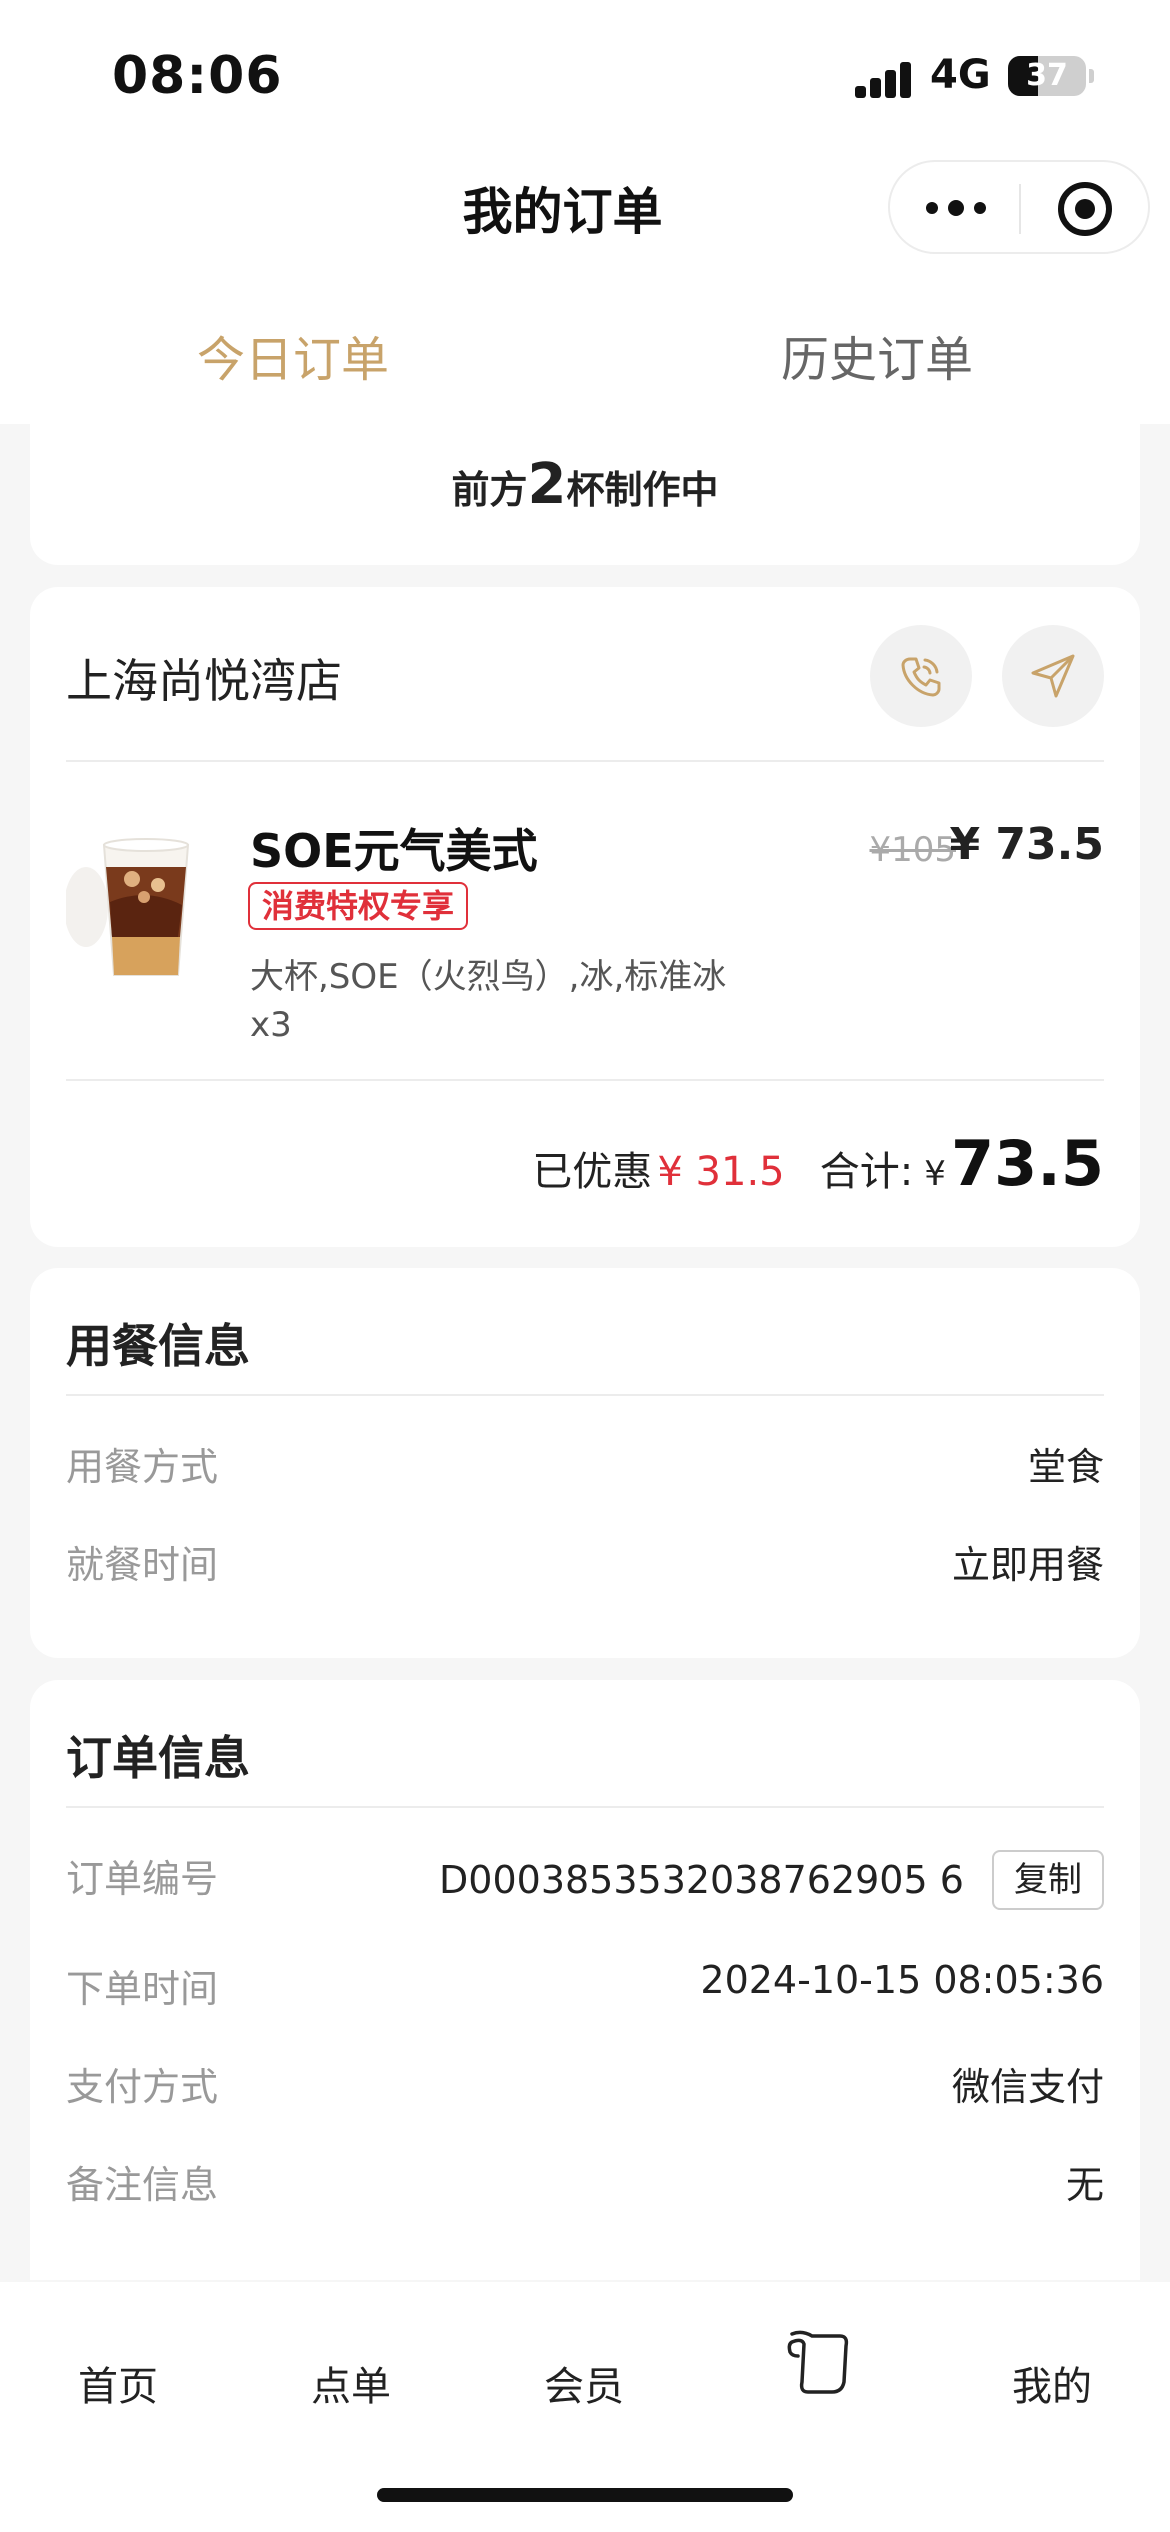 This screenshot has width=1170, height=2532. I want to click on status-bar: 08:06 4G 37, so click(585, 75).